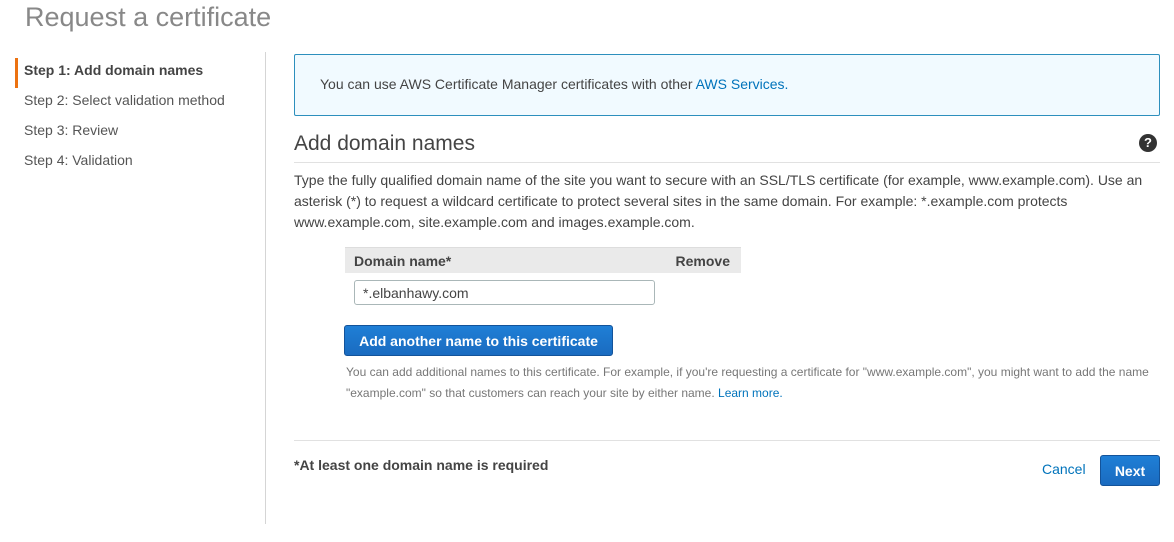 This screenshot has width=1174, height=542. What do you see at coordinates (148, 17) in the screenshot?
I see `page-title: Request a certificate` at bounding box center [148, 17].